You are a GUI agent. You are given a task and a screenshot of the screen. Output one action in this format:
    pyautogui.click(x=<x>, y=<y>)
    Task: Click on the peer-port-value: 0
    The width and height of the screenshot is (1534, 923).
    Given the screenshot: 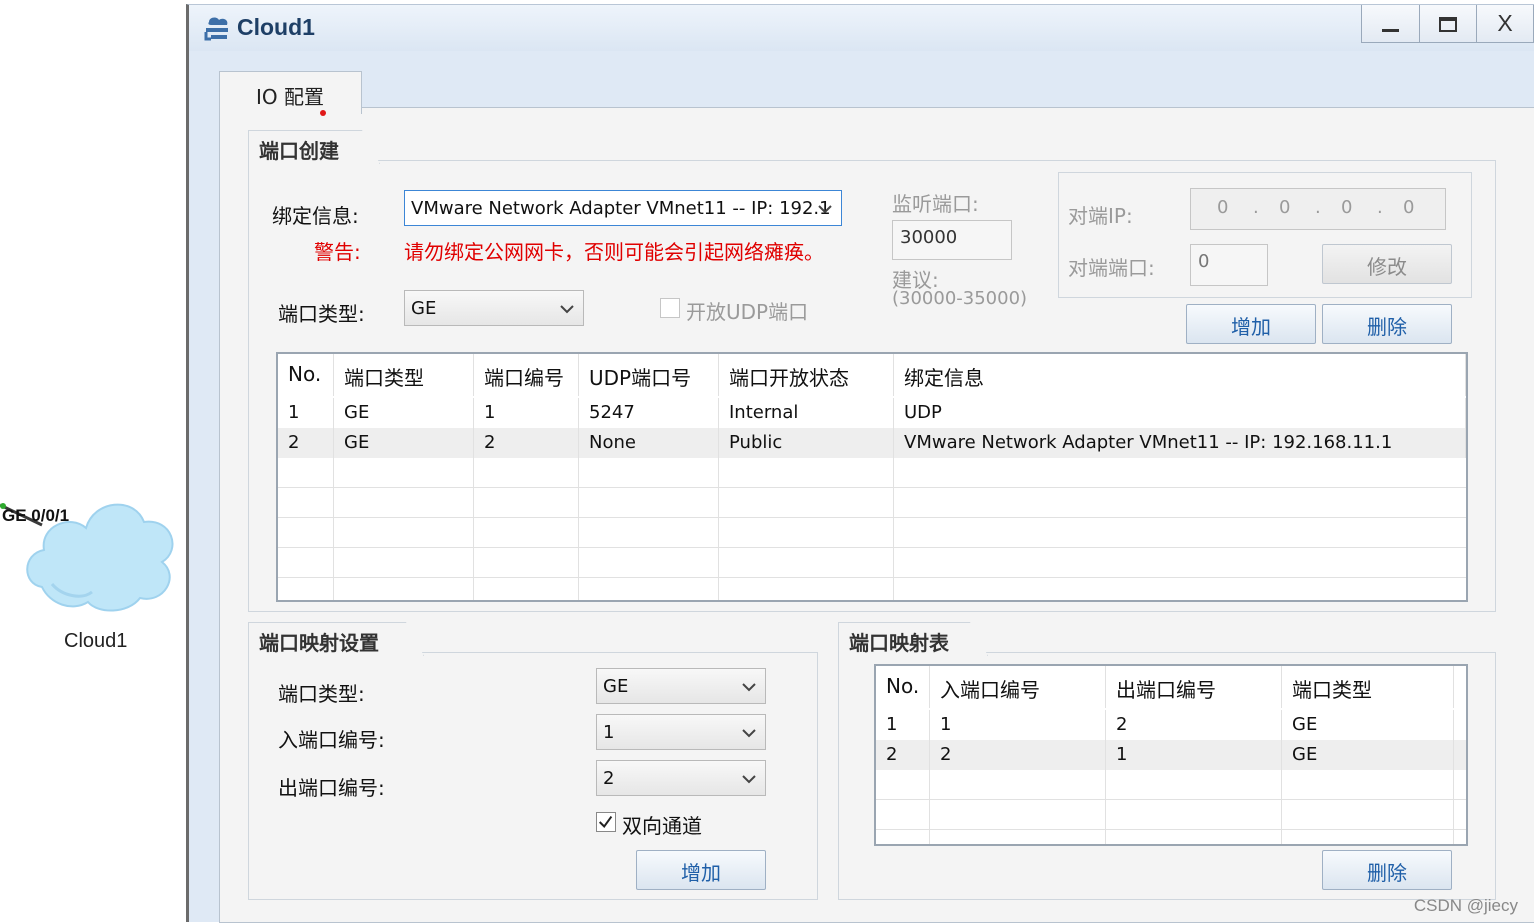 What is the action you would take?
    pyautogui.click(x=1204, y=261)
    